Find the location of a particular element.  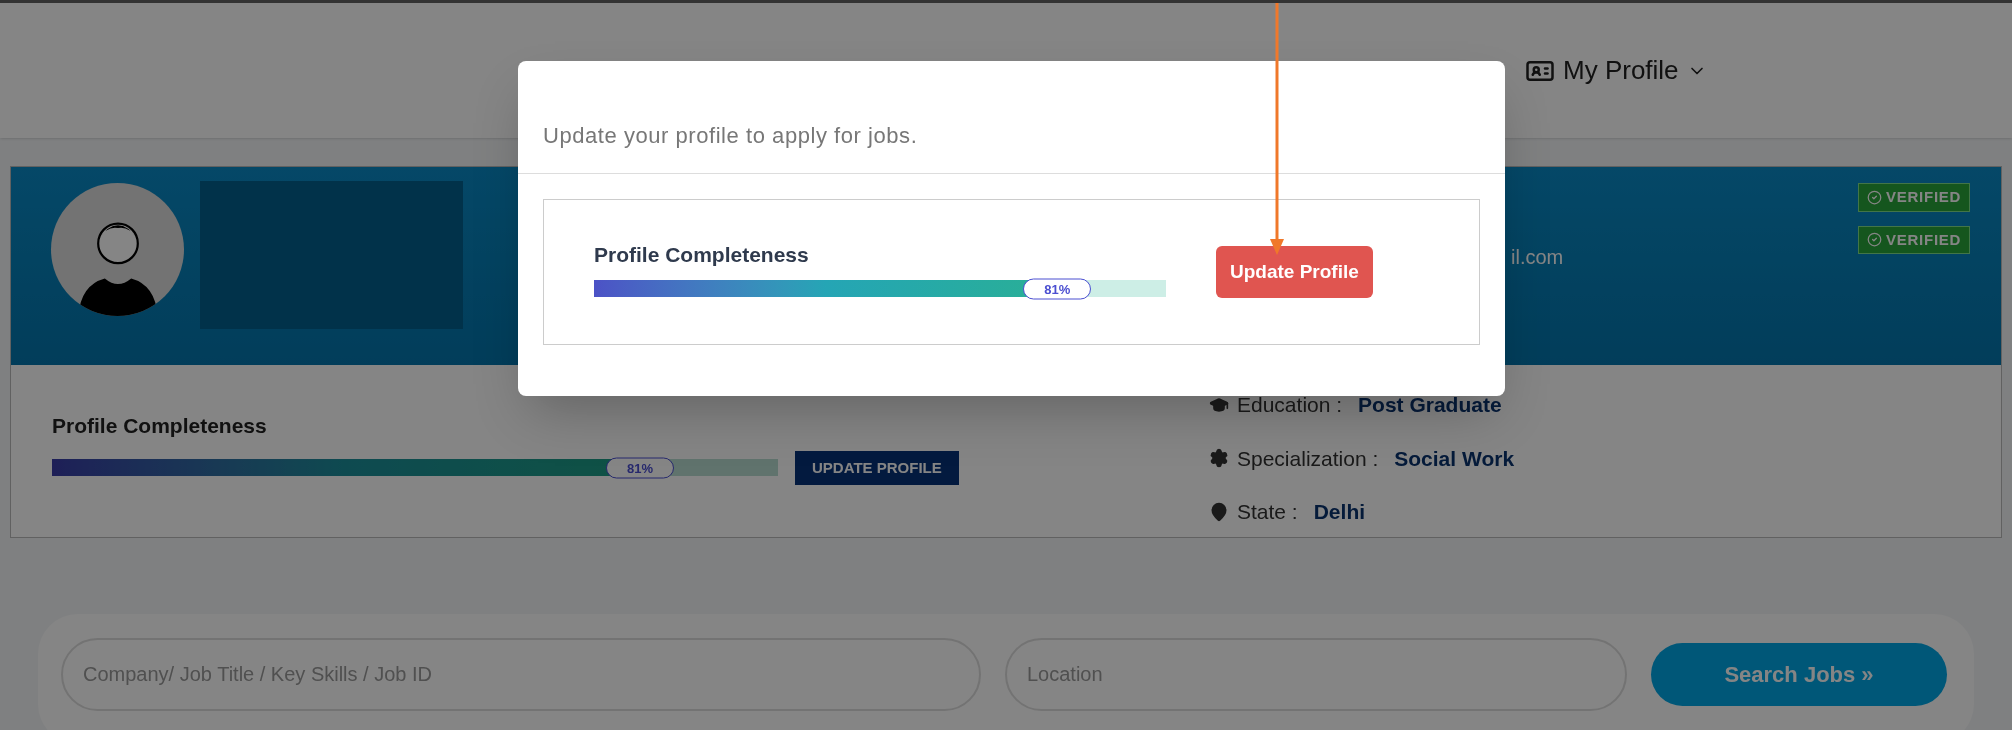

detail-label: Education : is located at coordinates (1290, 405).